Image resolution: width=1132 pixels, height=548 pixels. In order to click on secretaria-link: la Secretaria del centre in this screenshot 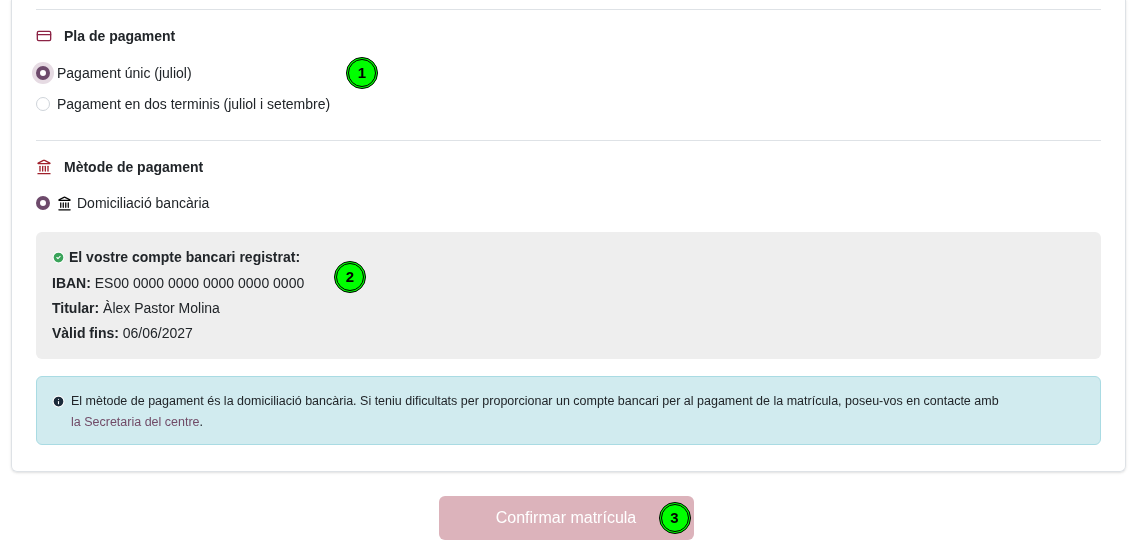, I will do `click(135, 422)`.